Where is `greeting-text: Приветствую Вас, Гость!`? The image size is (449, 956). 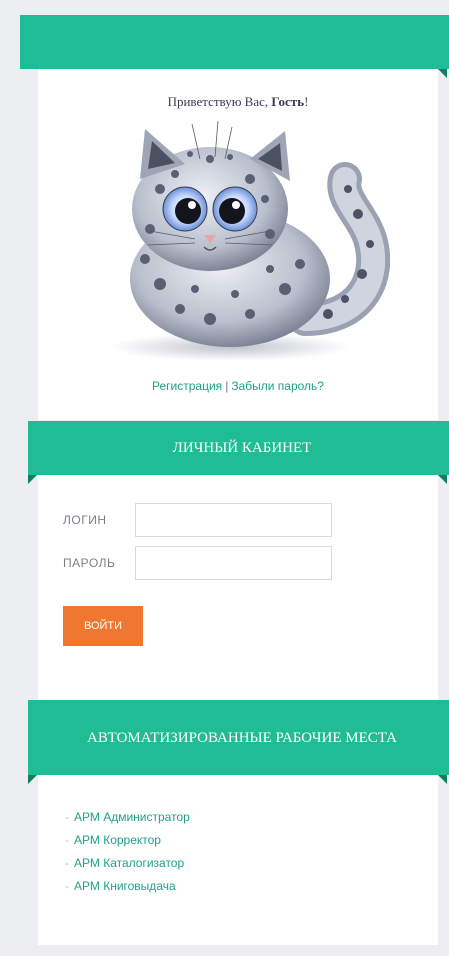 greeting-text: Приветствую Вас, Гость! is located at coordinates (238, 101).